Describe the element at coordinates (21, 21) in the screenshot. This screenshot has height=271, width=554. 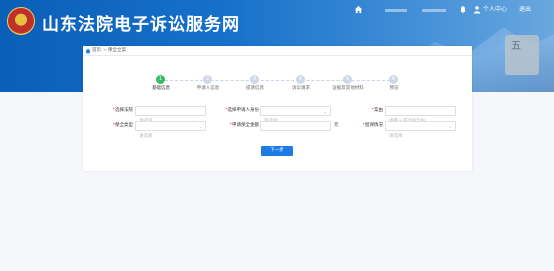
I see `court-emblem-icon` at that location.